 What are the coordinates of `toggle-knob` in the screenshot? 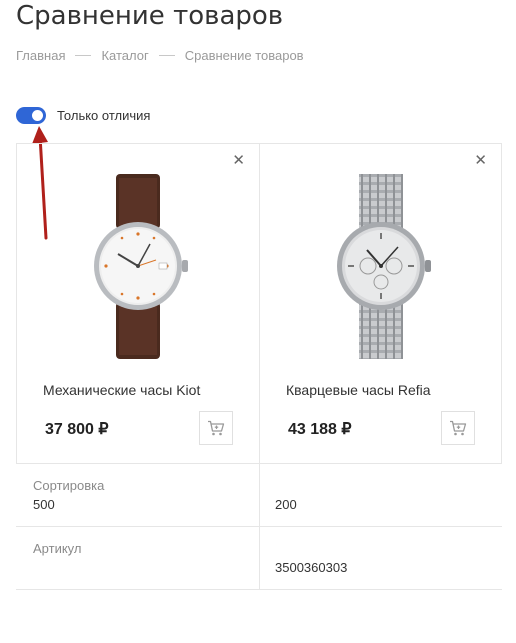 It's located at (37, 115).